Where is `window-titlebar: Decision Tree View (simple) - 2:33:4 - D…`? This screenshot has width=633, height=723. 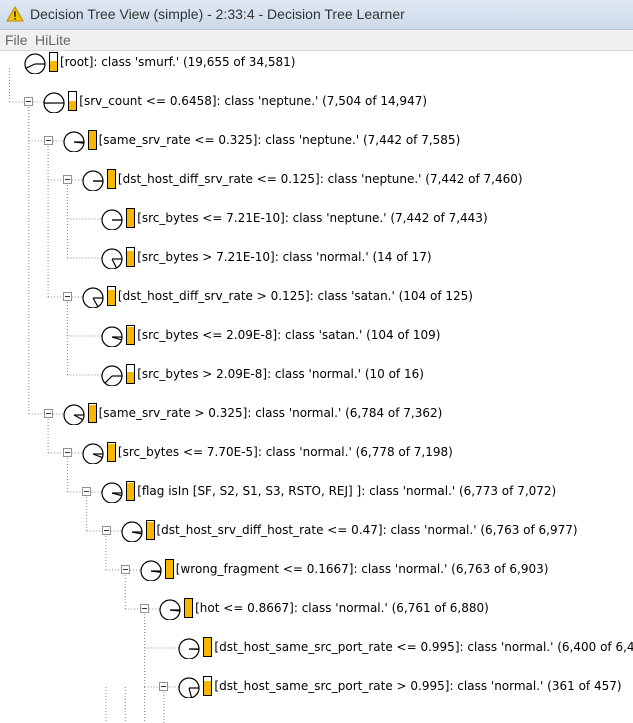 window-titlebar: Decision Tree View (simple) - 2:33:4 - D… is located at coordinates (316, 15).